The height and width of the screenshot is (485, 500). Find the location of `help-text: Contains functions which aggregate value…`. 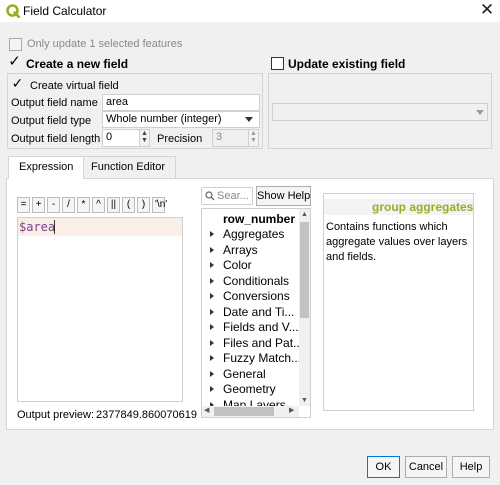

help-text: Contains functions which aggregate value… is located at coordinates (397, 242).